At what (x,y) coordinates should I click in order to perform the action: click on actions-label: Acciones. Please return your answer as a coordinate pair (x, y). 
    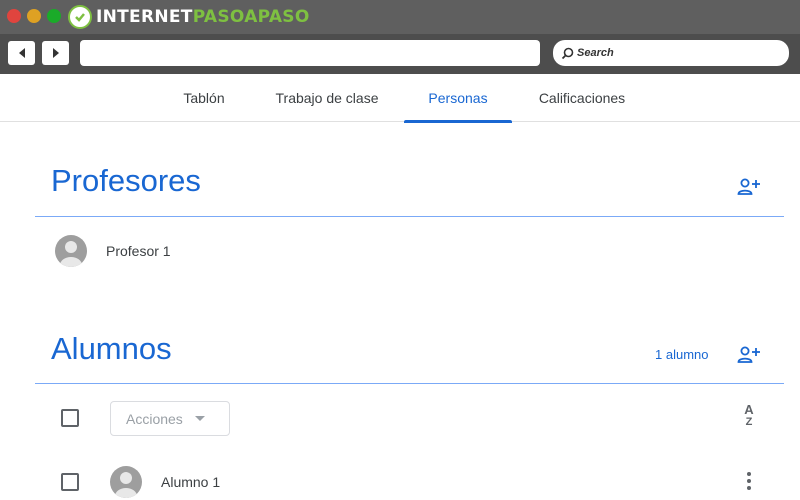
    Looking at the image, I should click on (154, 418).